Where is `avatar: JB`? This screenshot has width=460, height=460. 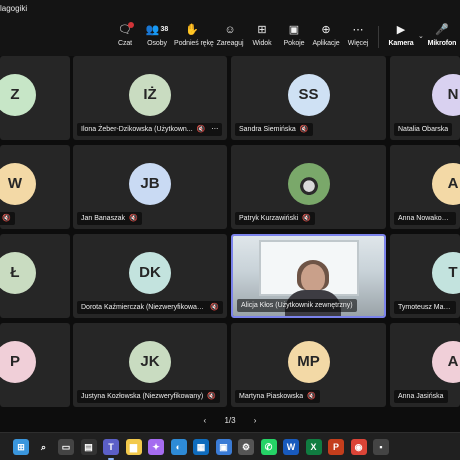
avatar: JB is located at coordinates (150, 184).